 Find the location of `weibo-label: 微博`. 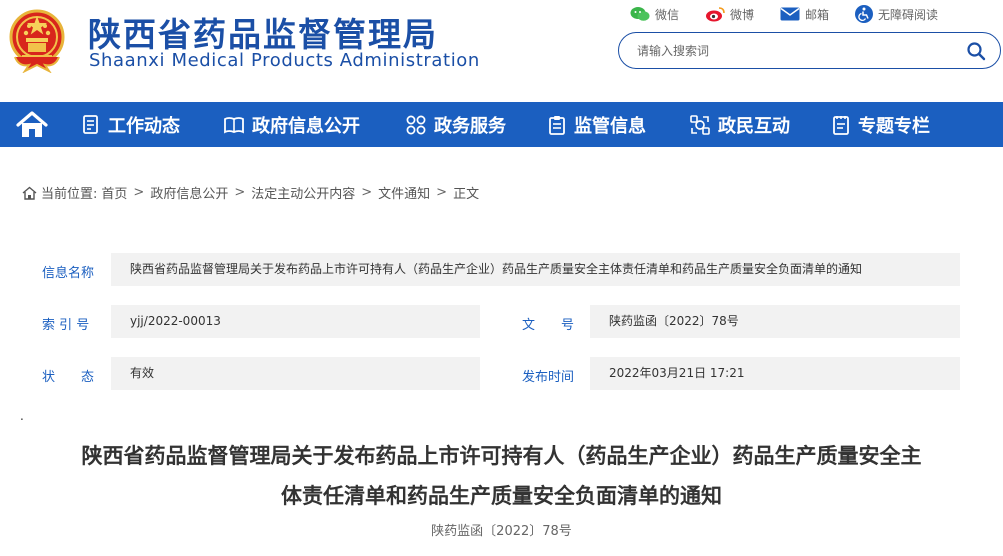

weibo-label: 微博 is located at coordinates (742, 14).